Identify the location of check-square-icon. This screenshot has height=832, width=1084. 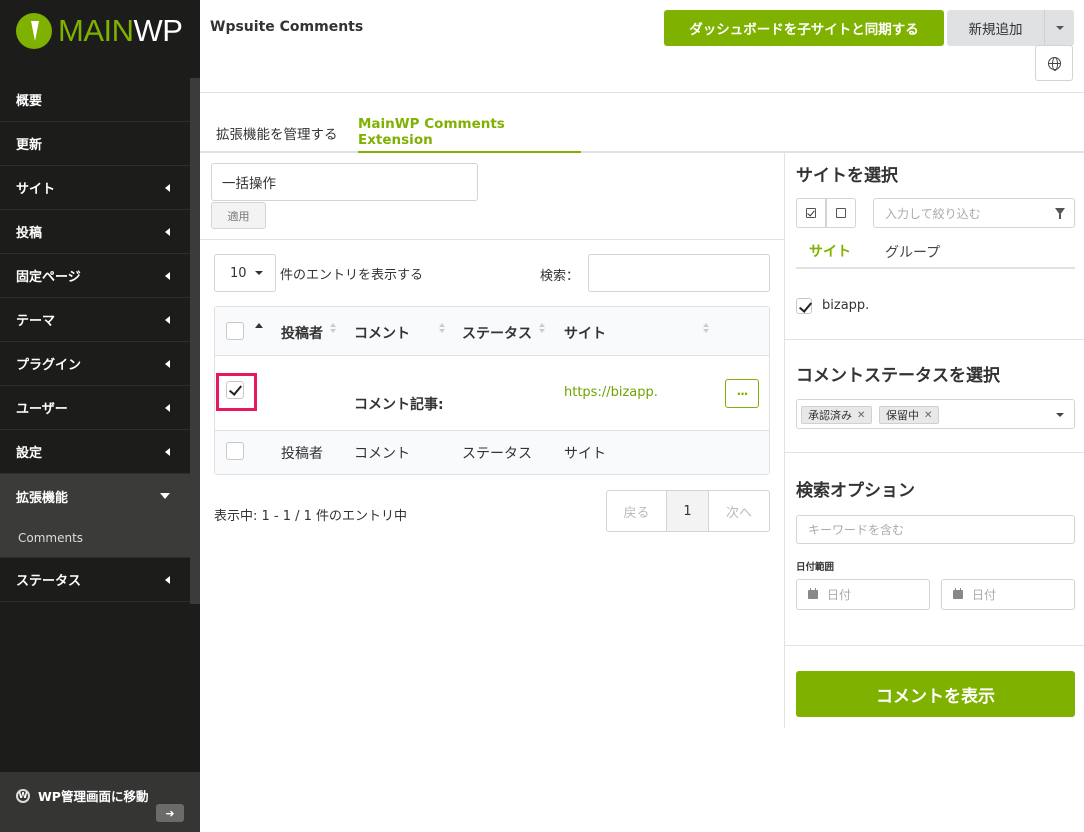
(811, 213).